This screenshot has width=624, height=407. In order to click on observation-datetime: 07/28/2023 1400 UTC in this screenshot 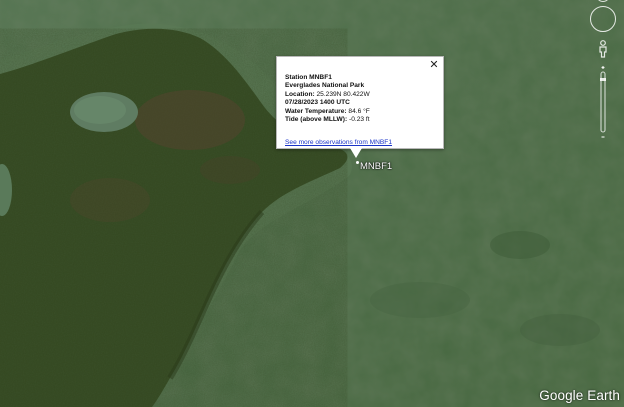, I will do `click(317, 103)`.